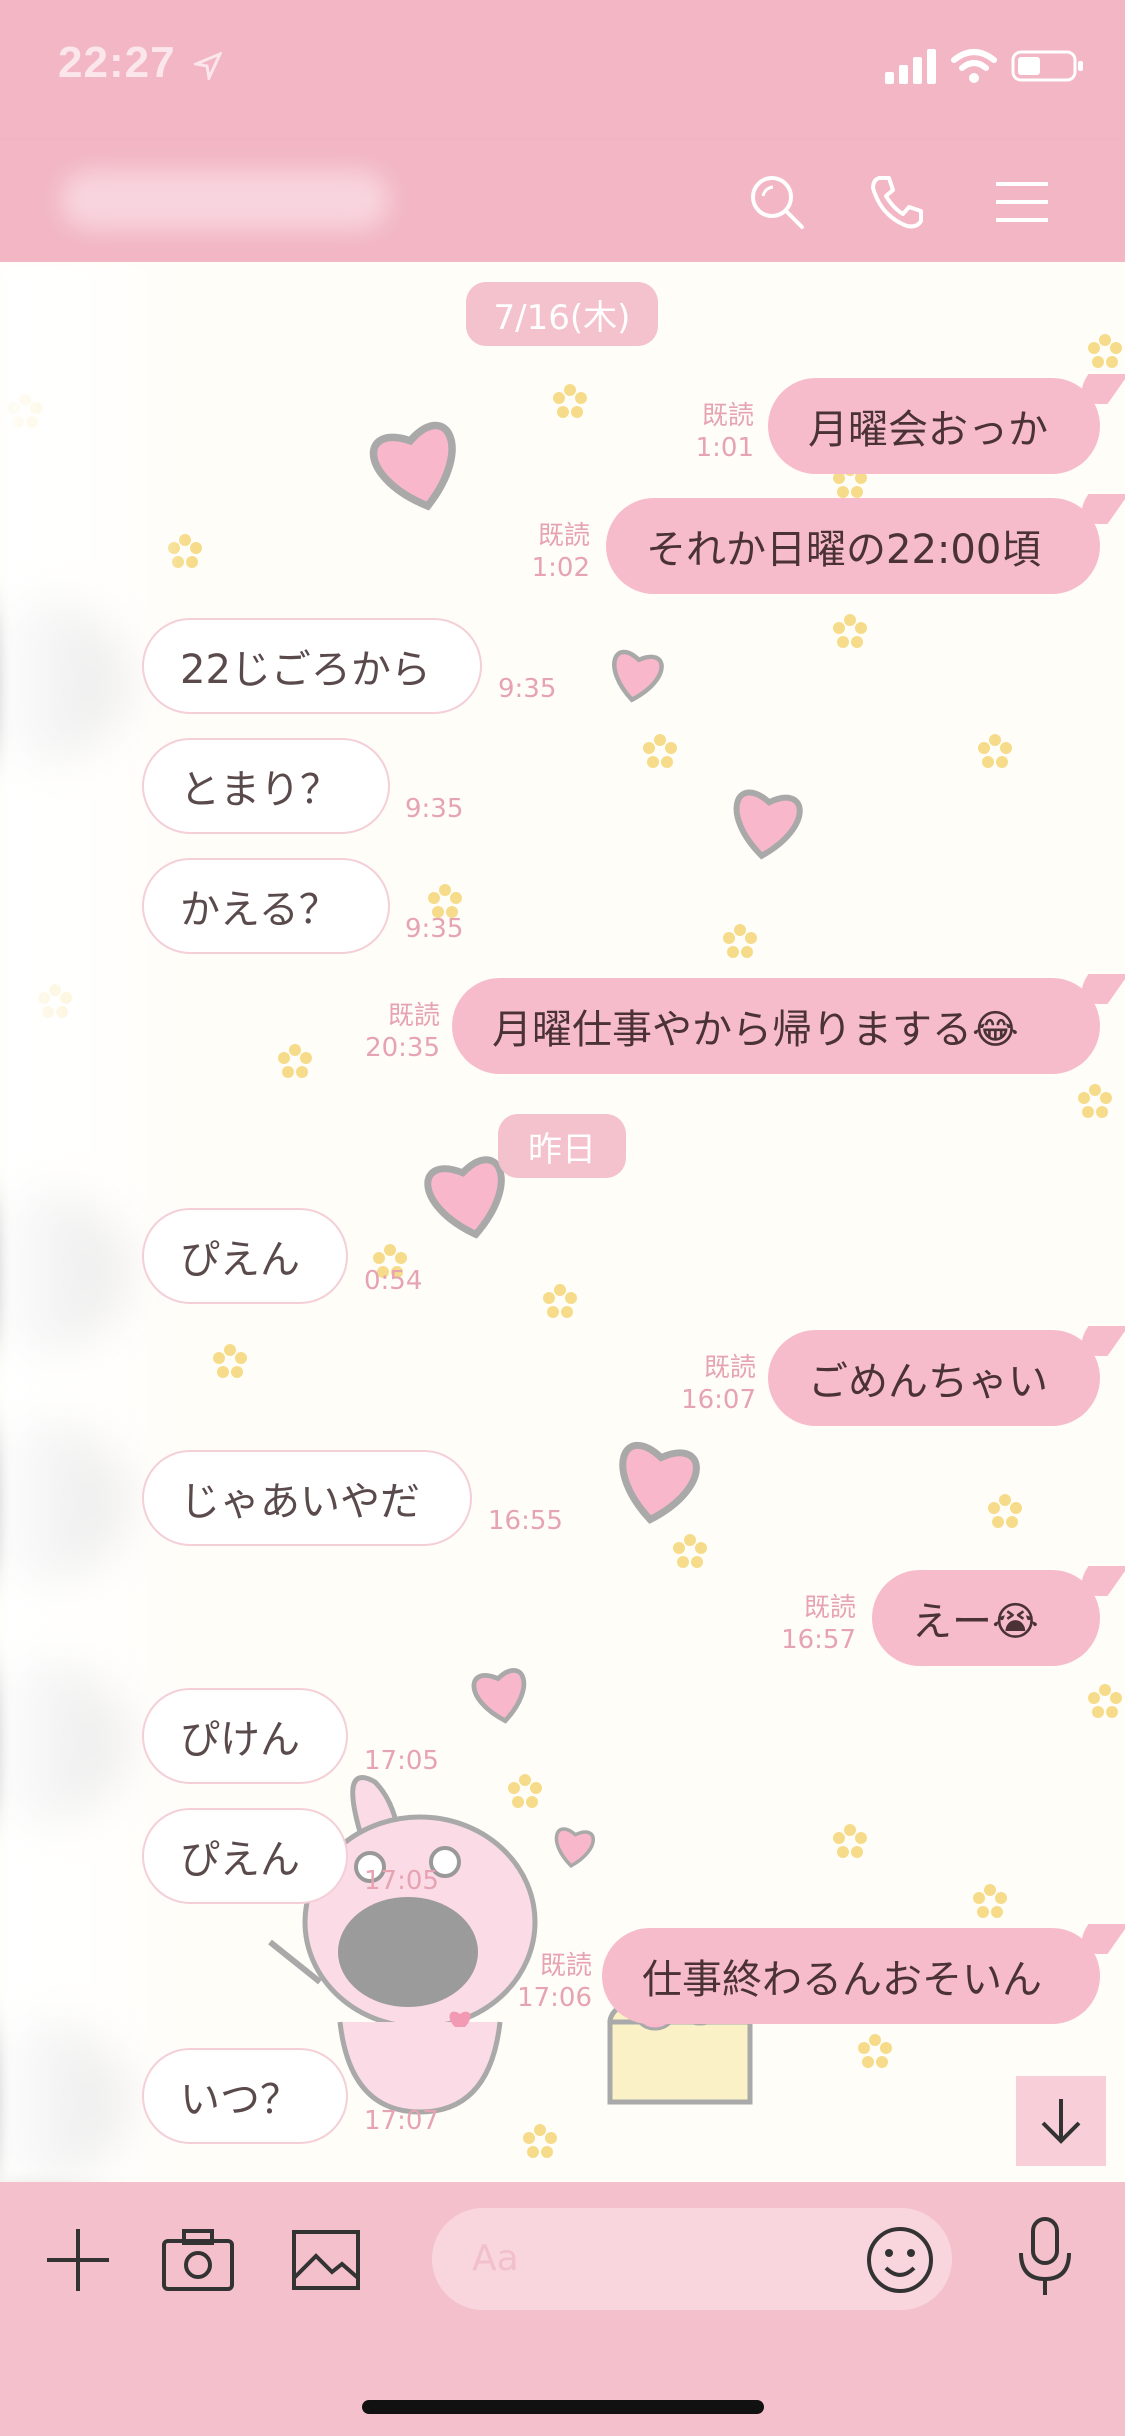 The width and height of the screenshot is (1125, 2436). What do you see at coordinates (722, 432) in the screenshot?
I see `message-meta: 既読 1:01` at bounding box center [722, 432].